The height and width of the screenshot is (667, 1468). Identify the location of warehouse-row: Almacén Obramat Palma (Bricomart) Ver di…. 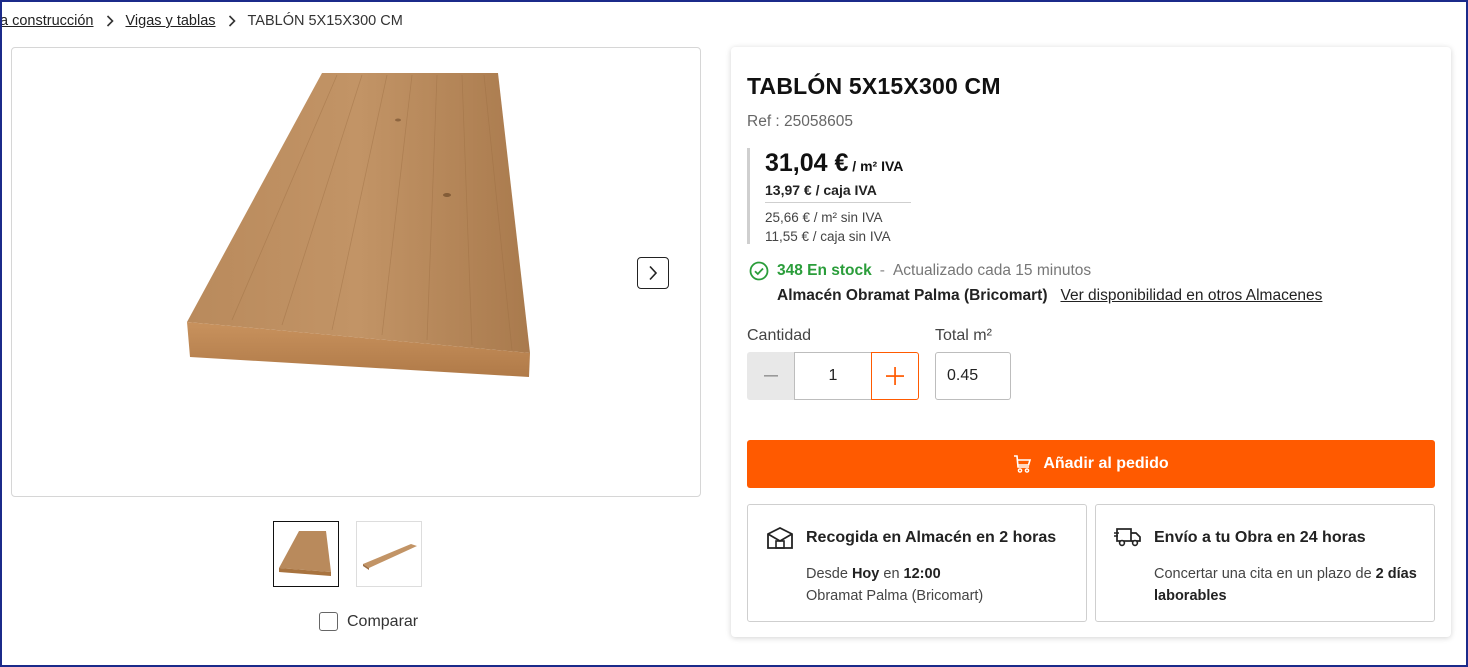
(1049, 296).